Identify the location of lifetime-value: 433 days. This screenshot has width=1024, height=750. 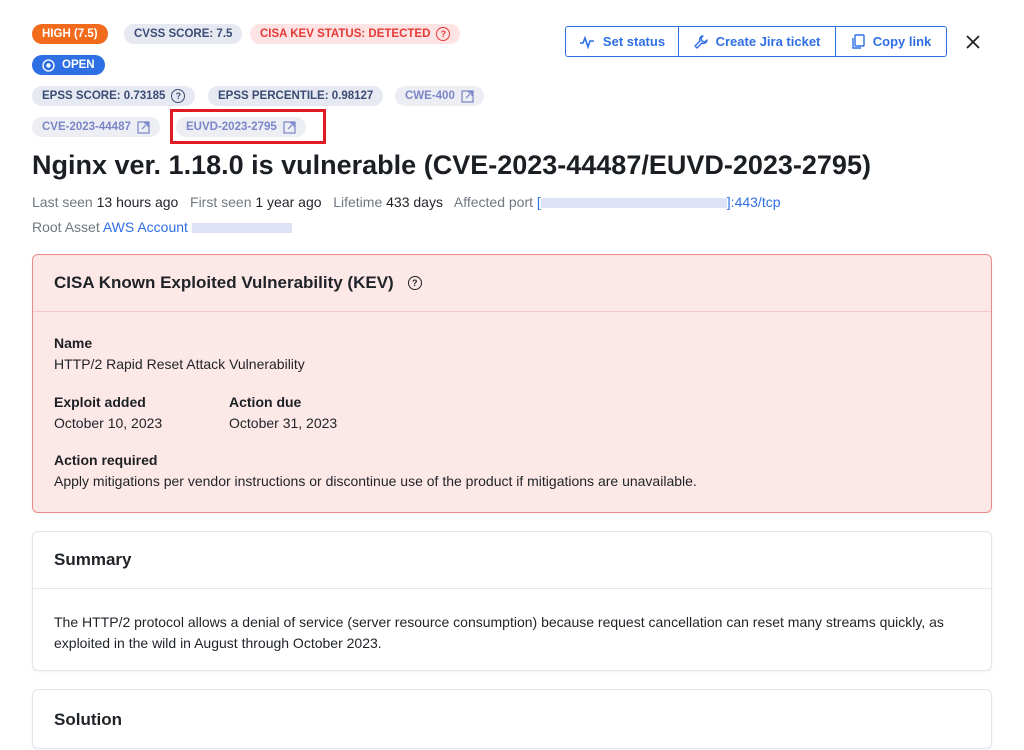
(414, 202).